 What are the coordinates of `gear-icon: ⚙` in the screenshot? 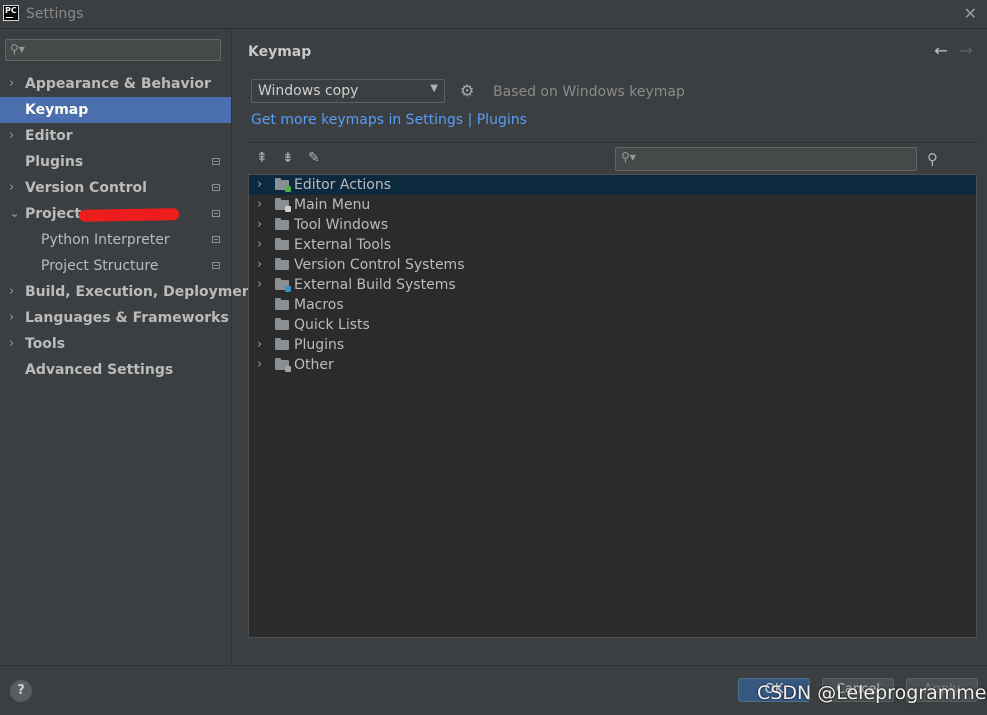 It's located at (467, 90).